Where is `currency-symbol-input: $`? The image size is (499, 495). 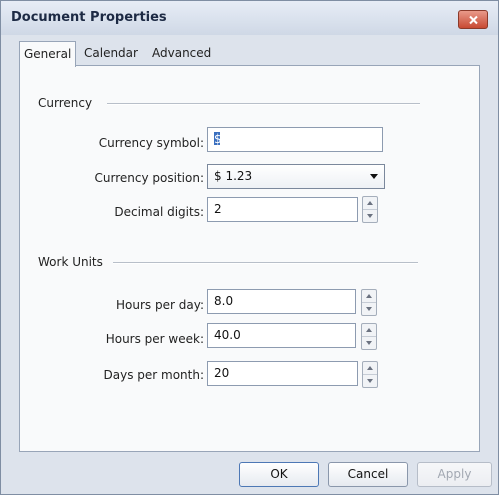 currency-symbol-input: $ is located at coordinates (295, 139).